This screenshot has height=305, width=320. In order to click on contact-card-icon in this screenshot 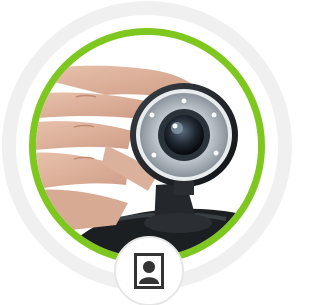, I will do `click(149, 271)`.